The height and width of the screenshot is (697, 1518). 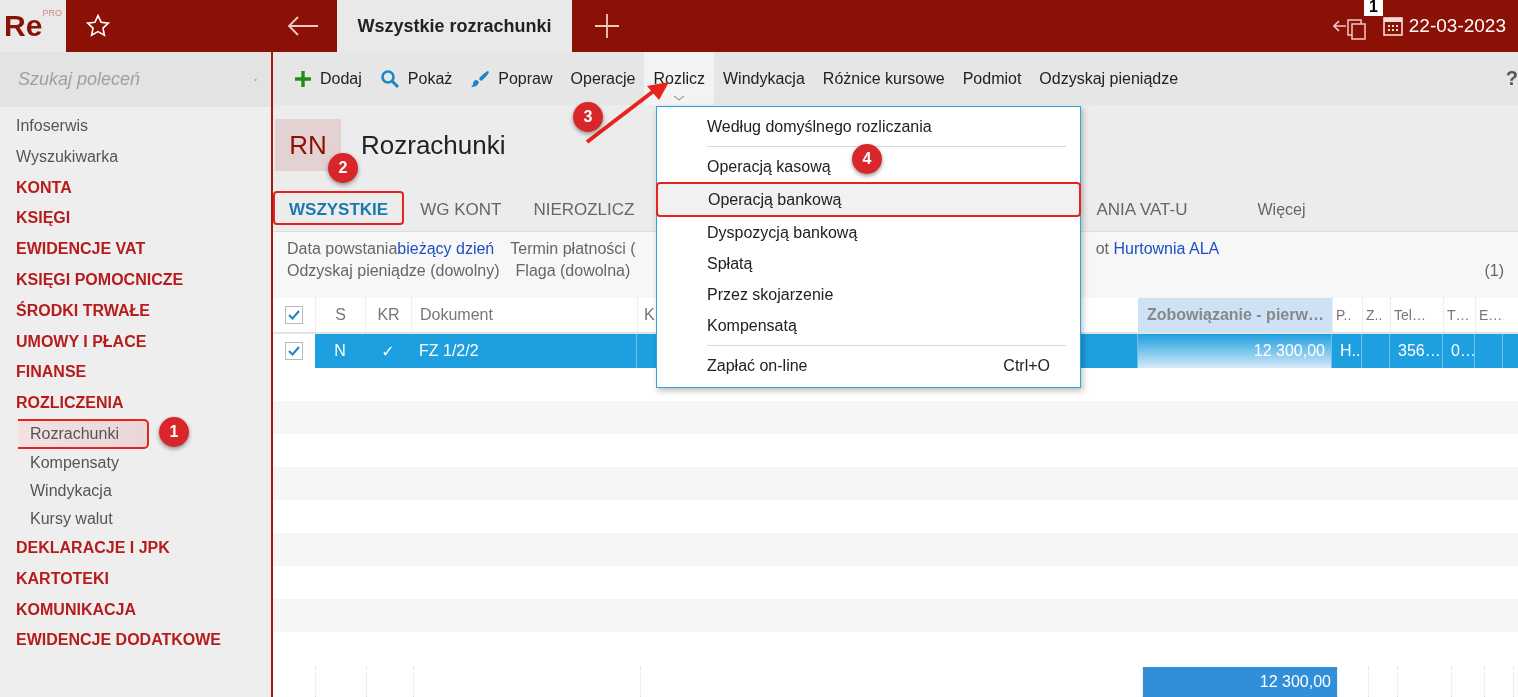 What do you see at coordinates (1289, 351) in the screenshot?
I see `table-cell: 12 300,00` at bounding box center [1289, 351].